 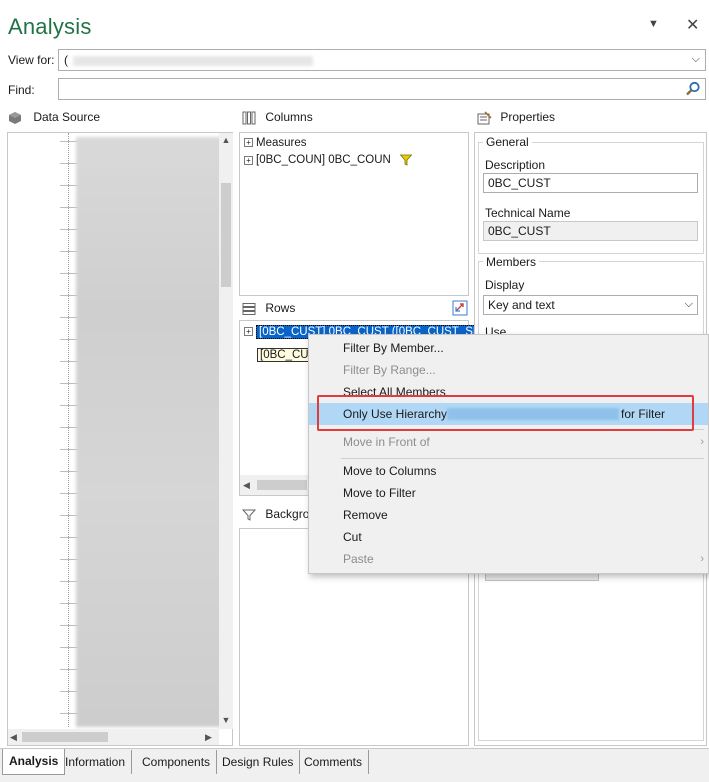 I want to click on description-input: 0BC_CUST, so click(x=590, y=183).